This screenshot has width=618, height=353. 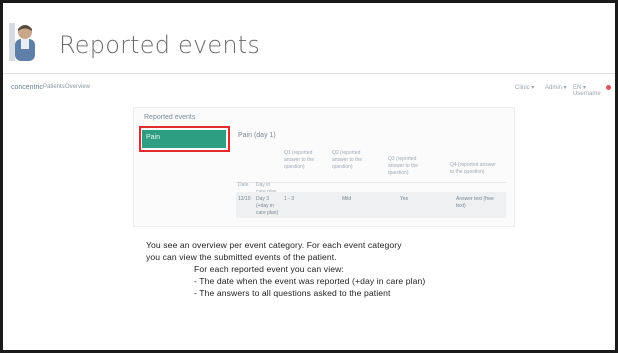 I want to click on highlight-box, so click(x=184, y=139).